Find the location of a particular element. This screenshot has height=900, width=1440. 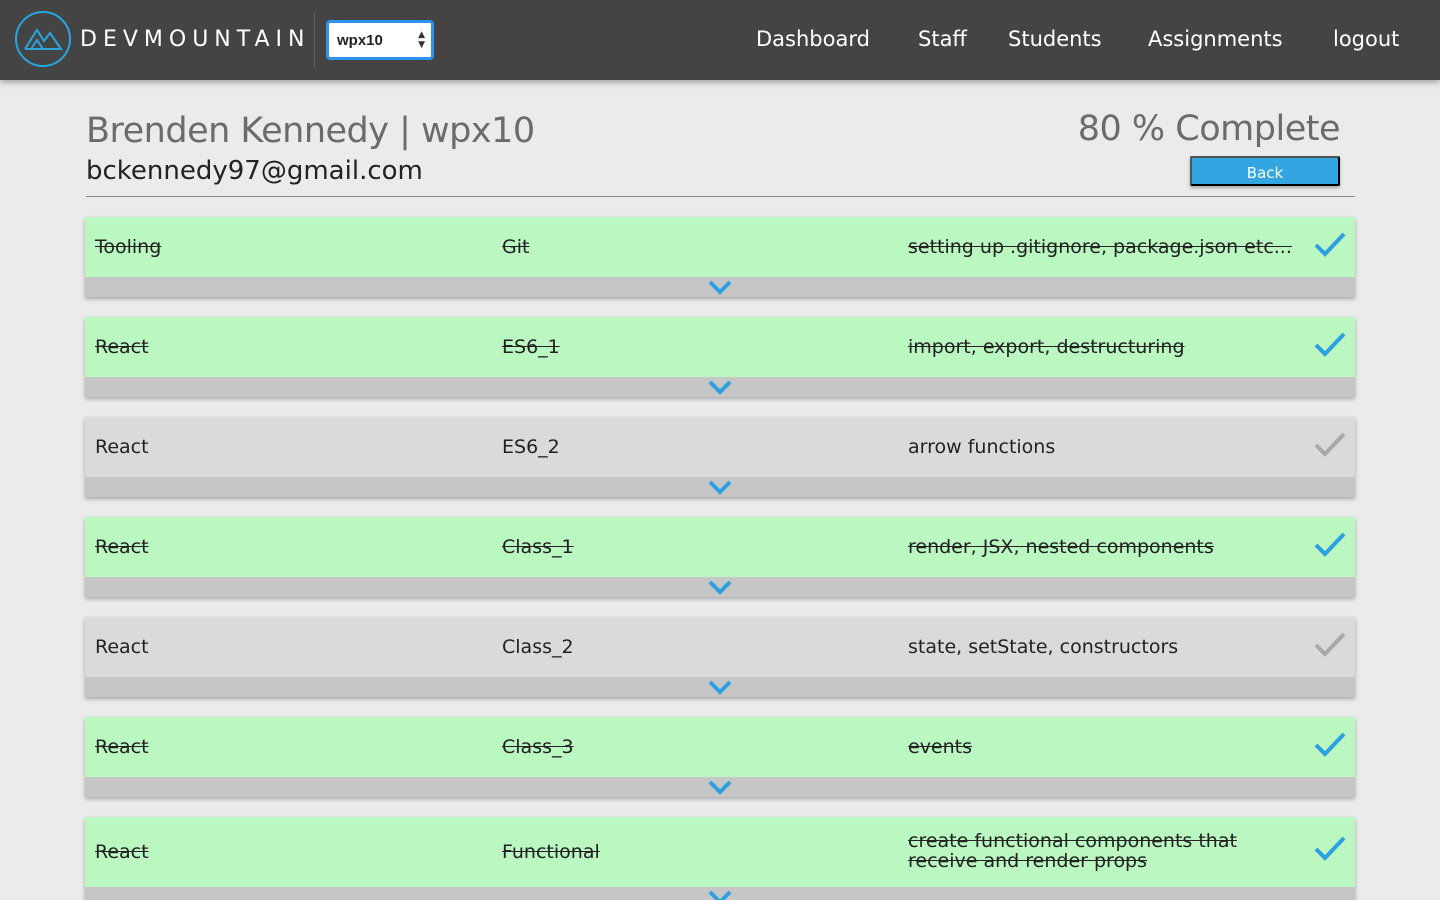

assignment-name: Class_1 is located at coordinates (538, 547).